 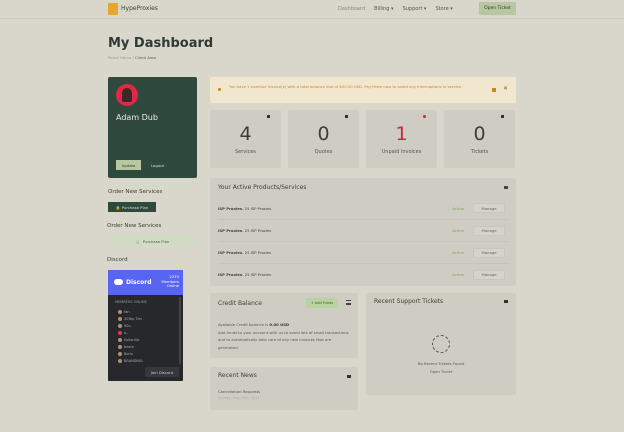 I want to click on empty-box-icon, so click(x=441, y=344).